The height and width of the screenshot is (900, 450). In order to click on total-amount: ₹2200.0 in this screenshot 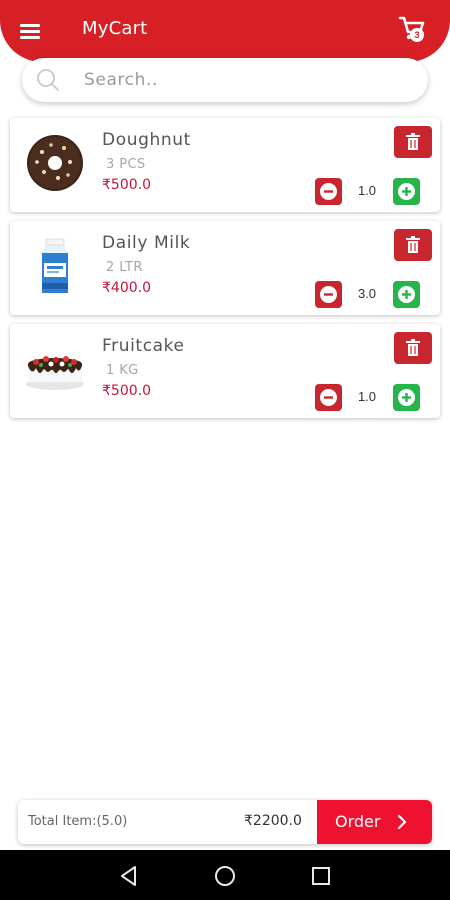, I will do `click(273, 821)`.